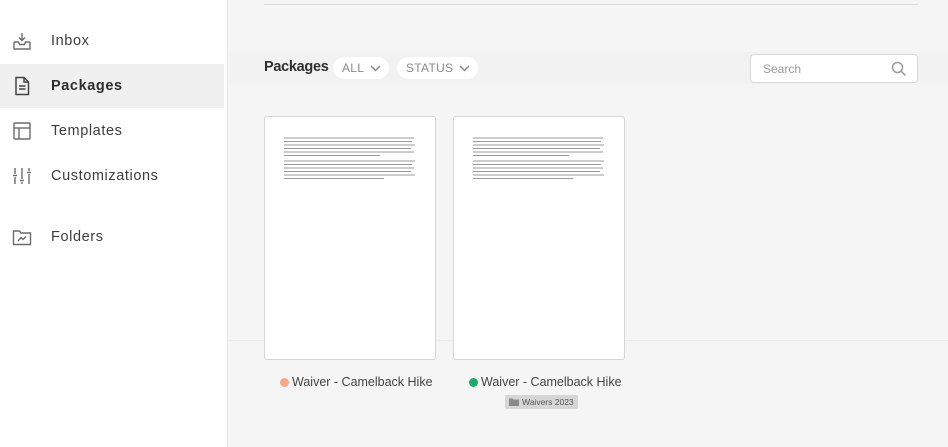 This screenshot has height=447, width=948. What do you see at coordinates (430, 68) in the screenshot?
I see `filter-label: STATUS` at bounding box center [430, 68].